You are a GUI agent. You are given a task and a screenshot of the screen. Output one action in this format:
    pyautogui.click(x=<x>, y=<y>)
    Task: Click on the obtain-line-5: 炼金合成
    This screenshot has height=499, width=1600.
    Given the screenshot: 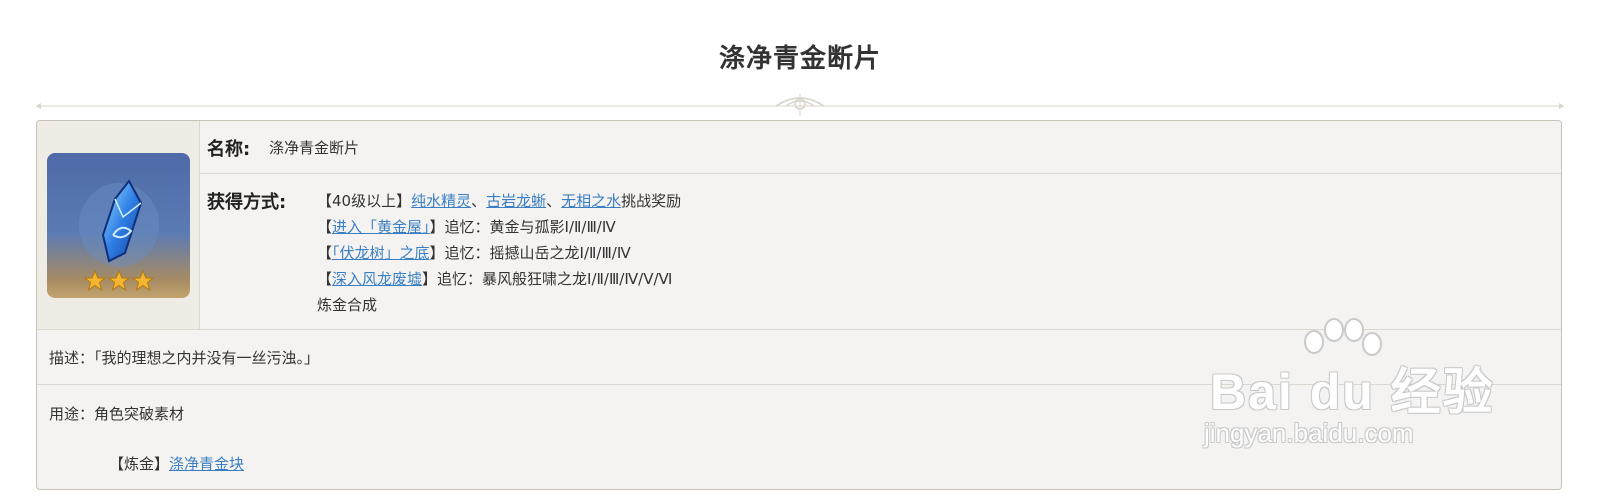 What is the action you would take?
    pyautogui.click(x=499, y=305)
    